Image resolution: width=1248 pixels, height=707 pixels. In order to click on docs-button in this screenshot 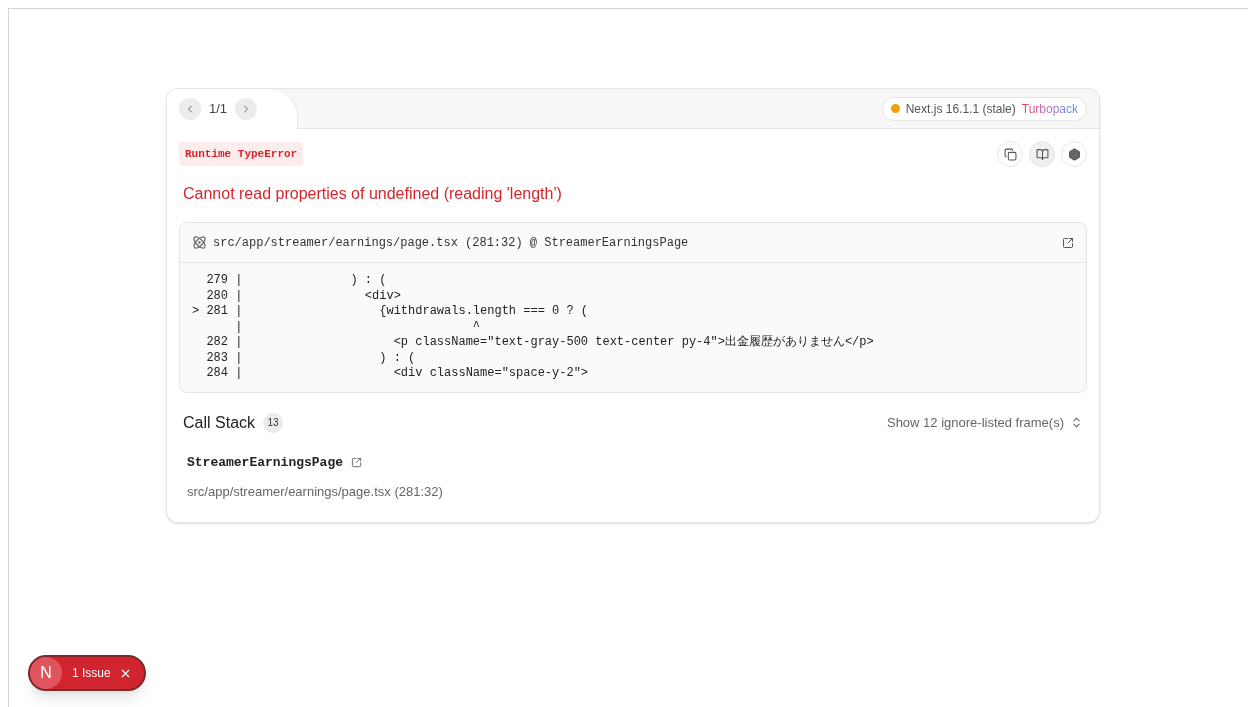, I will do `click(1042, 154)`.